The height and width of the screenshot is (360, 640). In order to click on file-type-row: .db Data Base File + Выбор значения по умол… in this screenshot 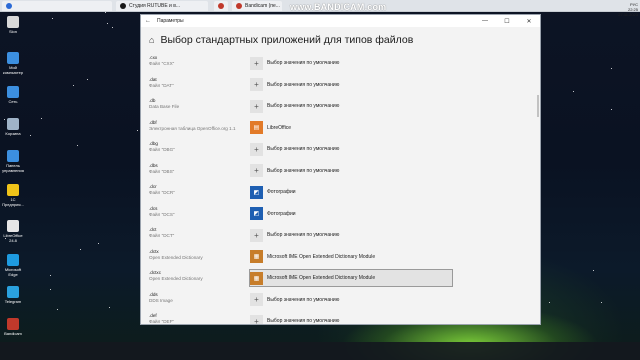, I will do `click(344, 107)`.